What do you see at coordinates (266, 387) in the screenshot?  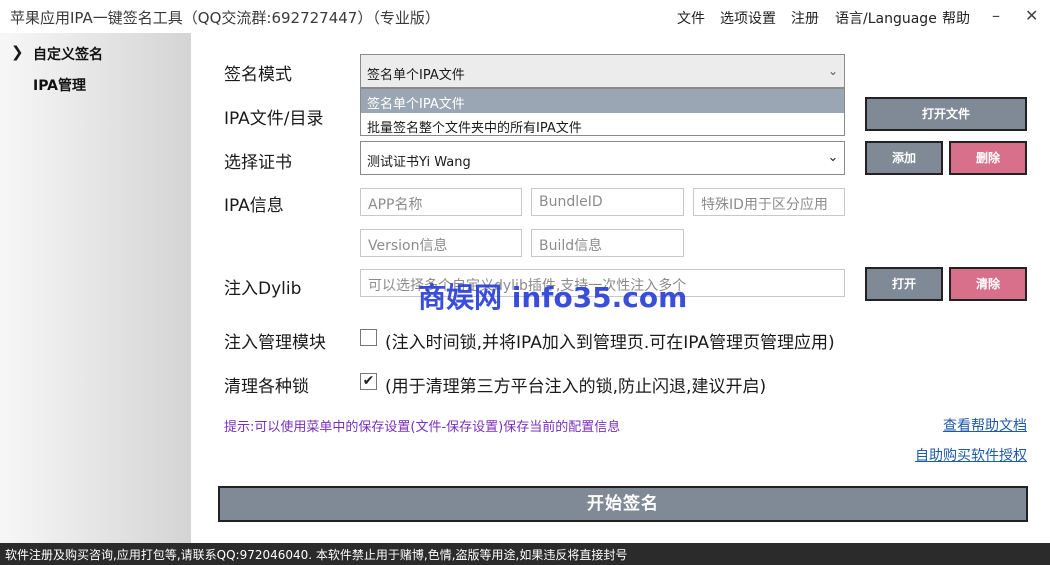 I see `clear-locks-label: 清理各种锁` at bounding box center [266, 387].